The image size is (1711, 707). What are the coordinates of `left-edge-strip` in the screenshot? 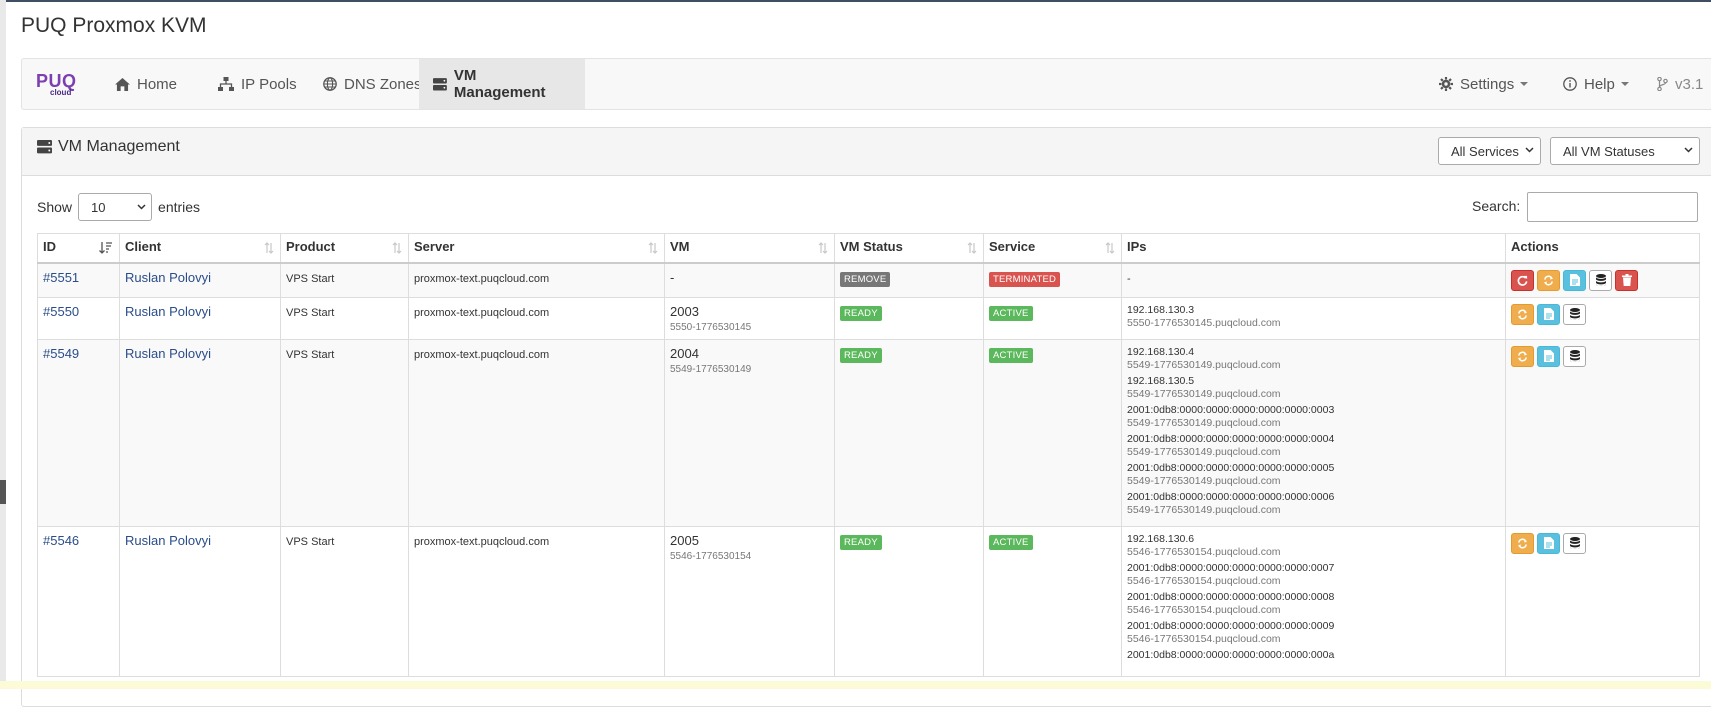 It's located at (3, 344).